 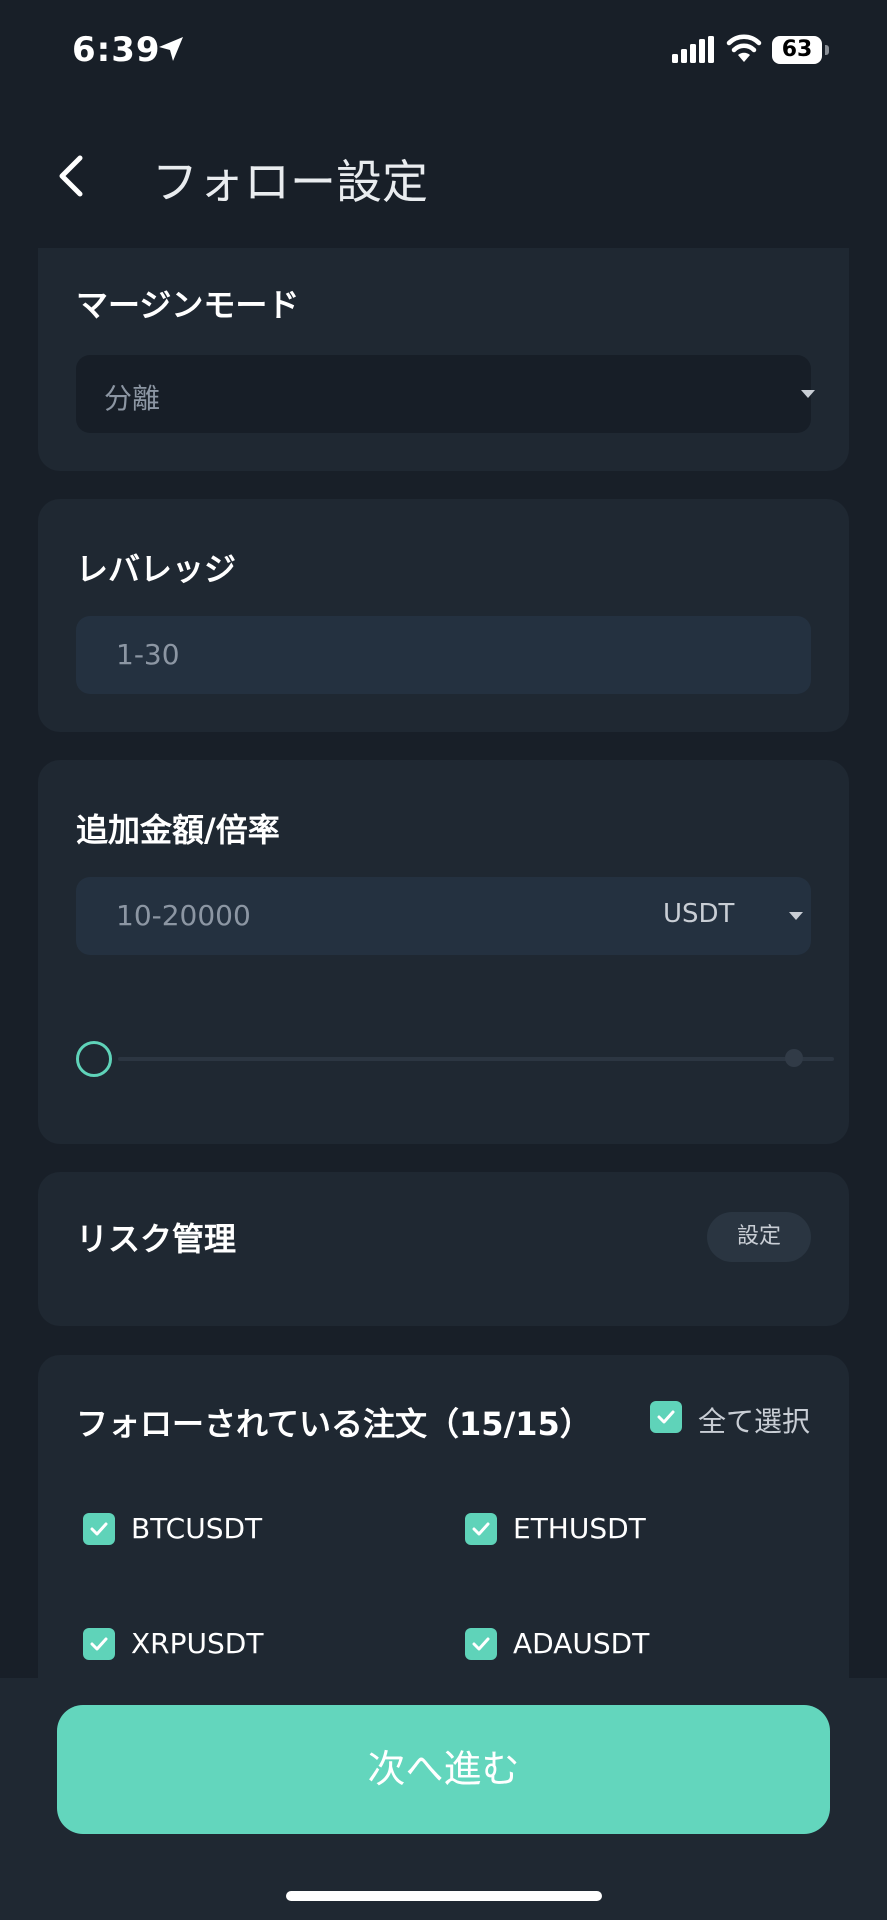 What do you see at coordinates (797, 50) in the screenshot?
I see `battery-level: 63` at bounding box center [797, 50].